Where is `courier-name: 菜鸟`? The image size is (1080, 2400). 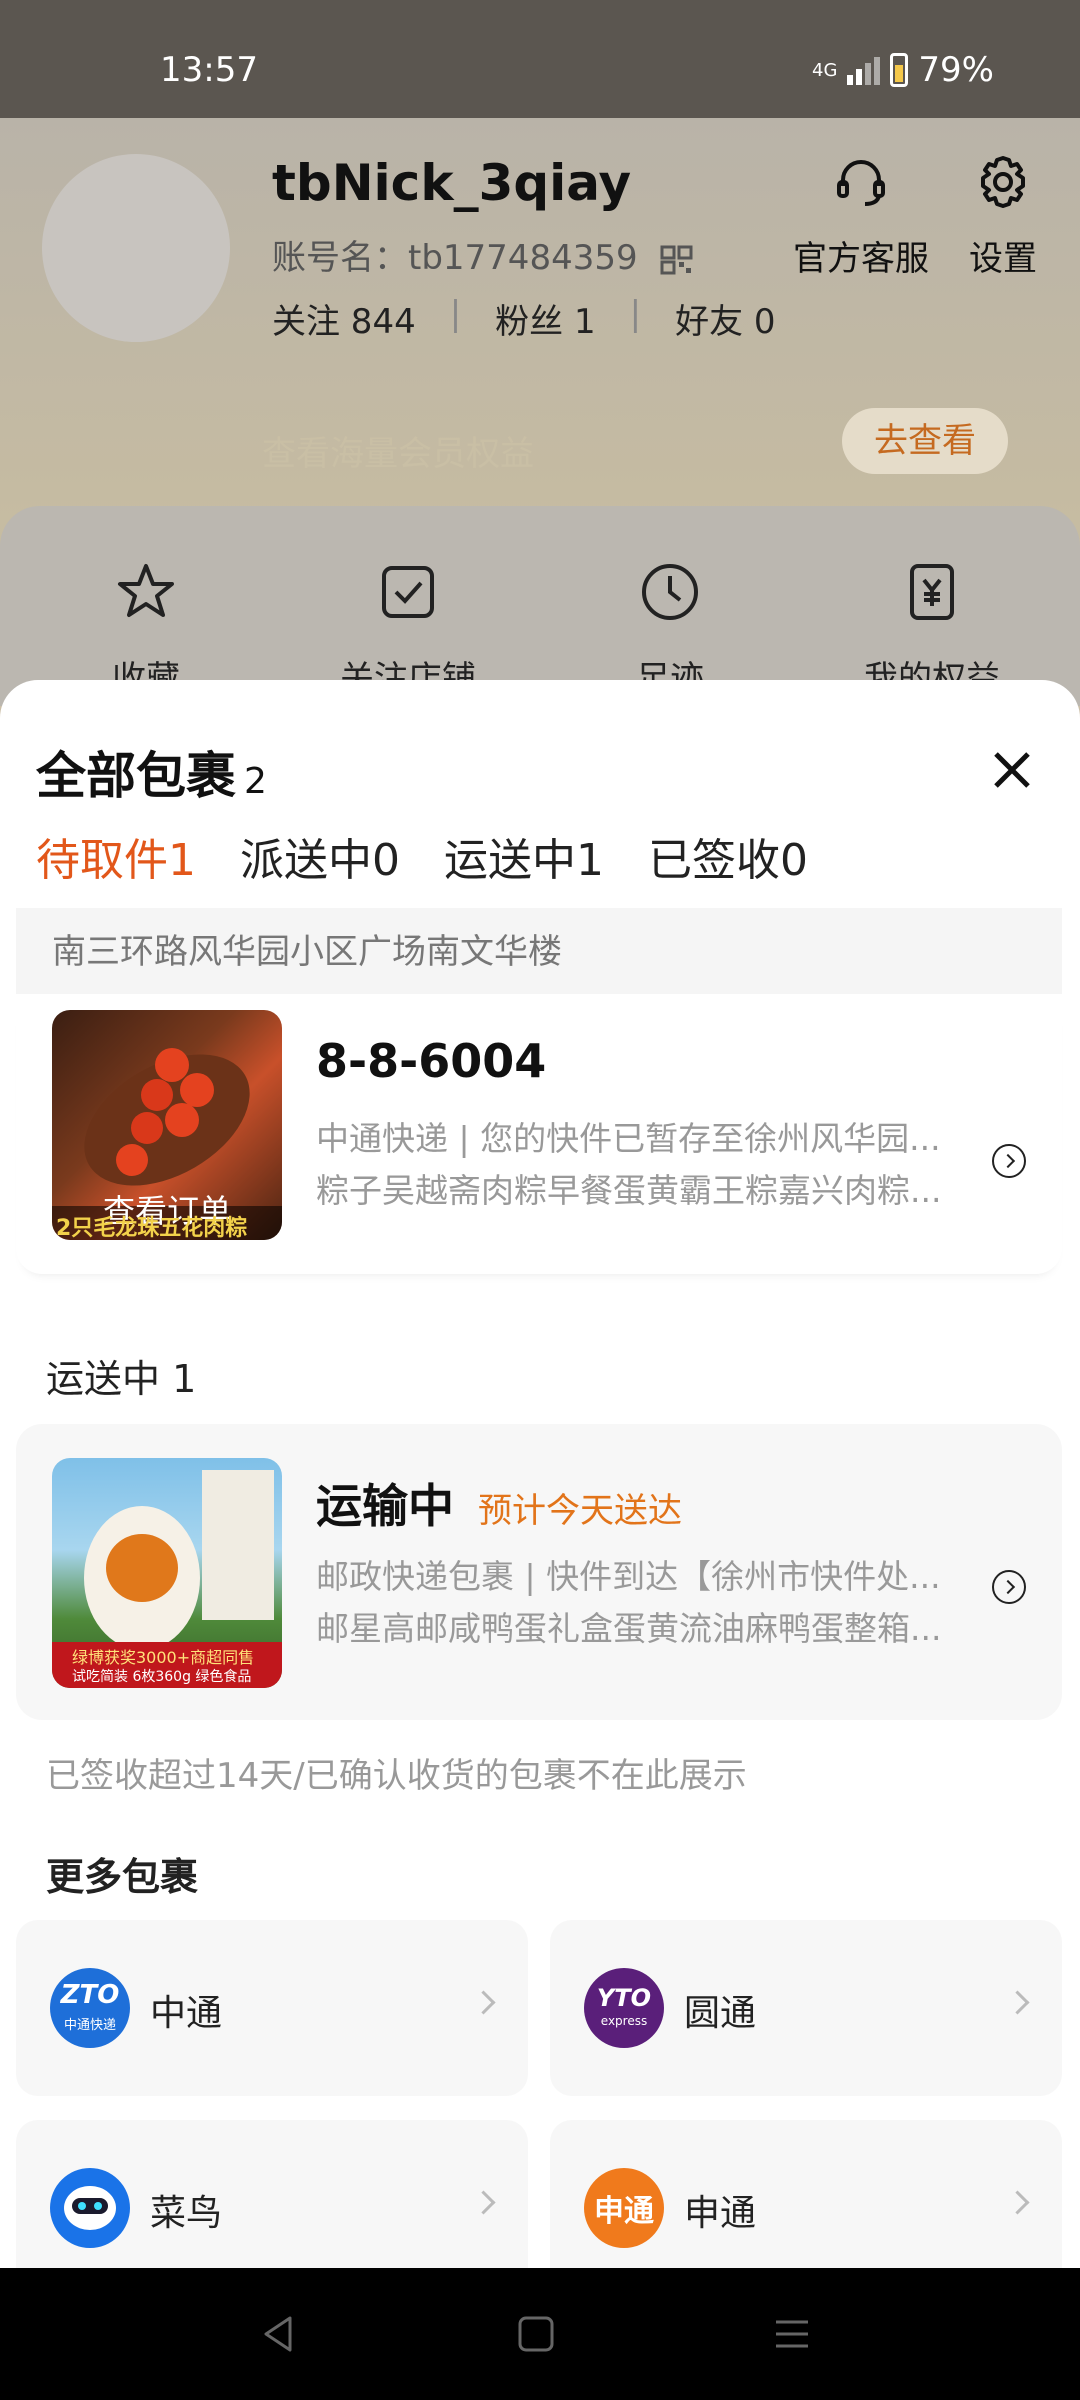 courier-name: 菜鸟 is located at coordinates (186, 2213).